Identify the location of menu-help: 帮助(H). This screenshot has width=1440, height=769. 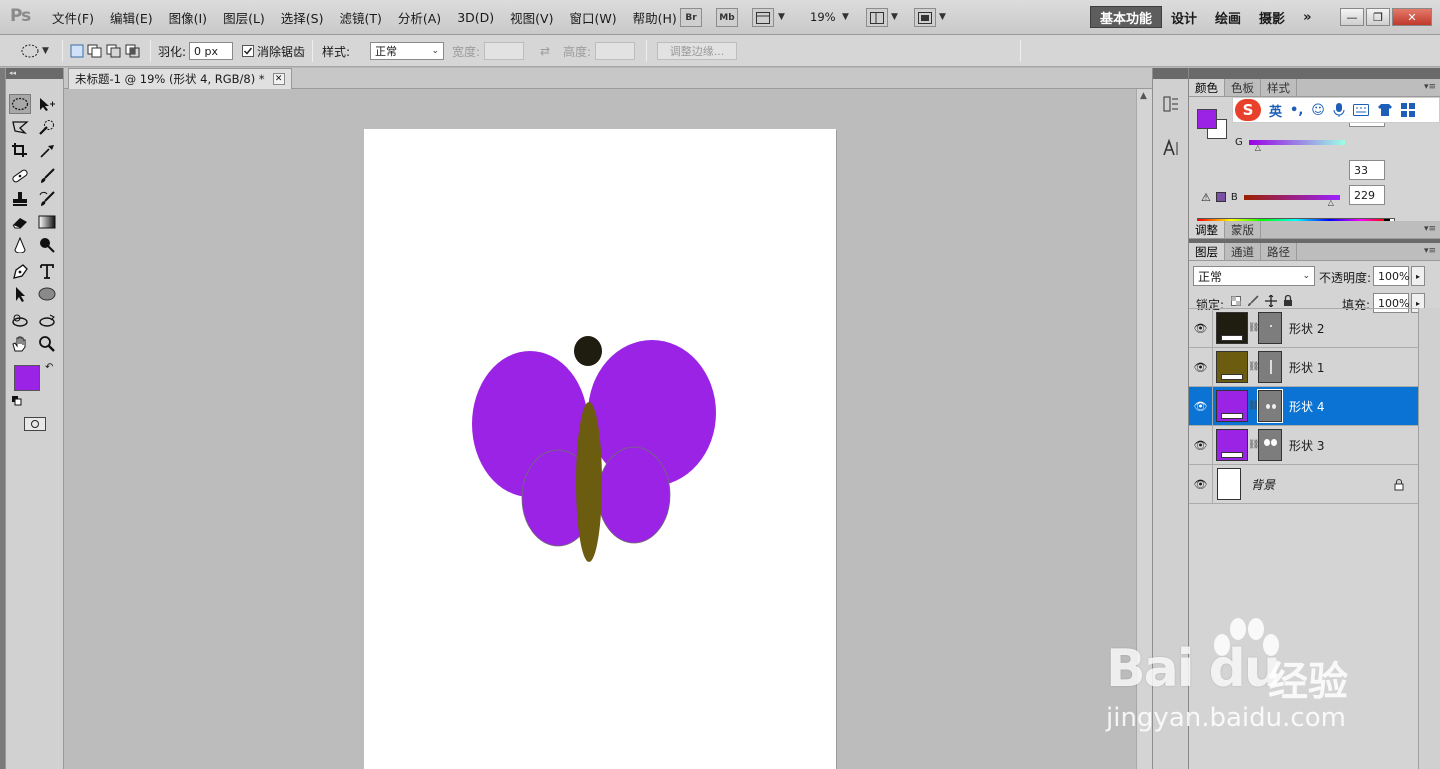
(655, 17).